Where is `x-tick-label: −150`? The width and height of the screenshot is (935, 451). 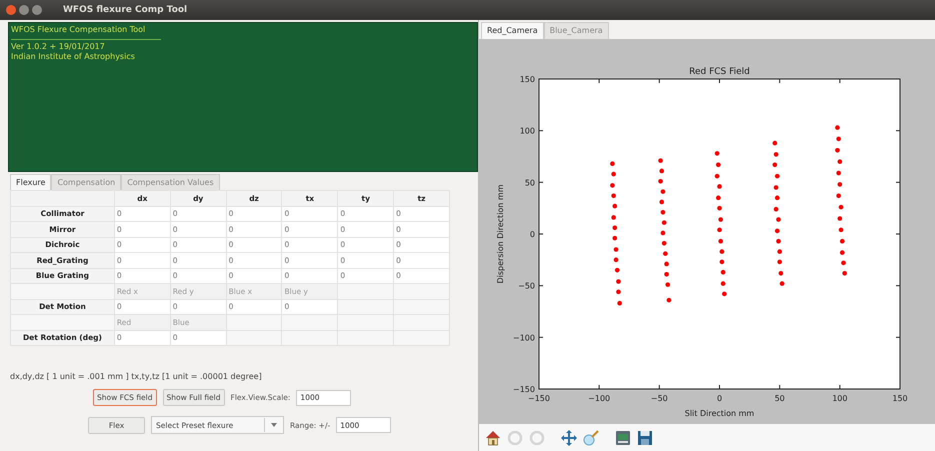
x-tick-label: −150 is located at coordinates (539, 398).